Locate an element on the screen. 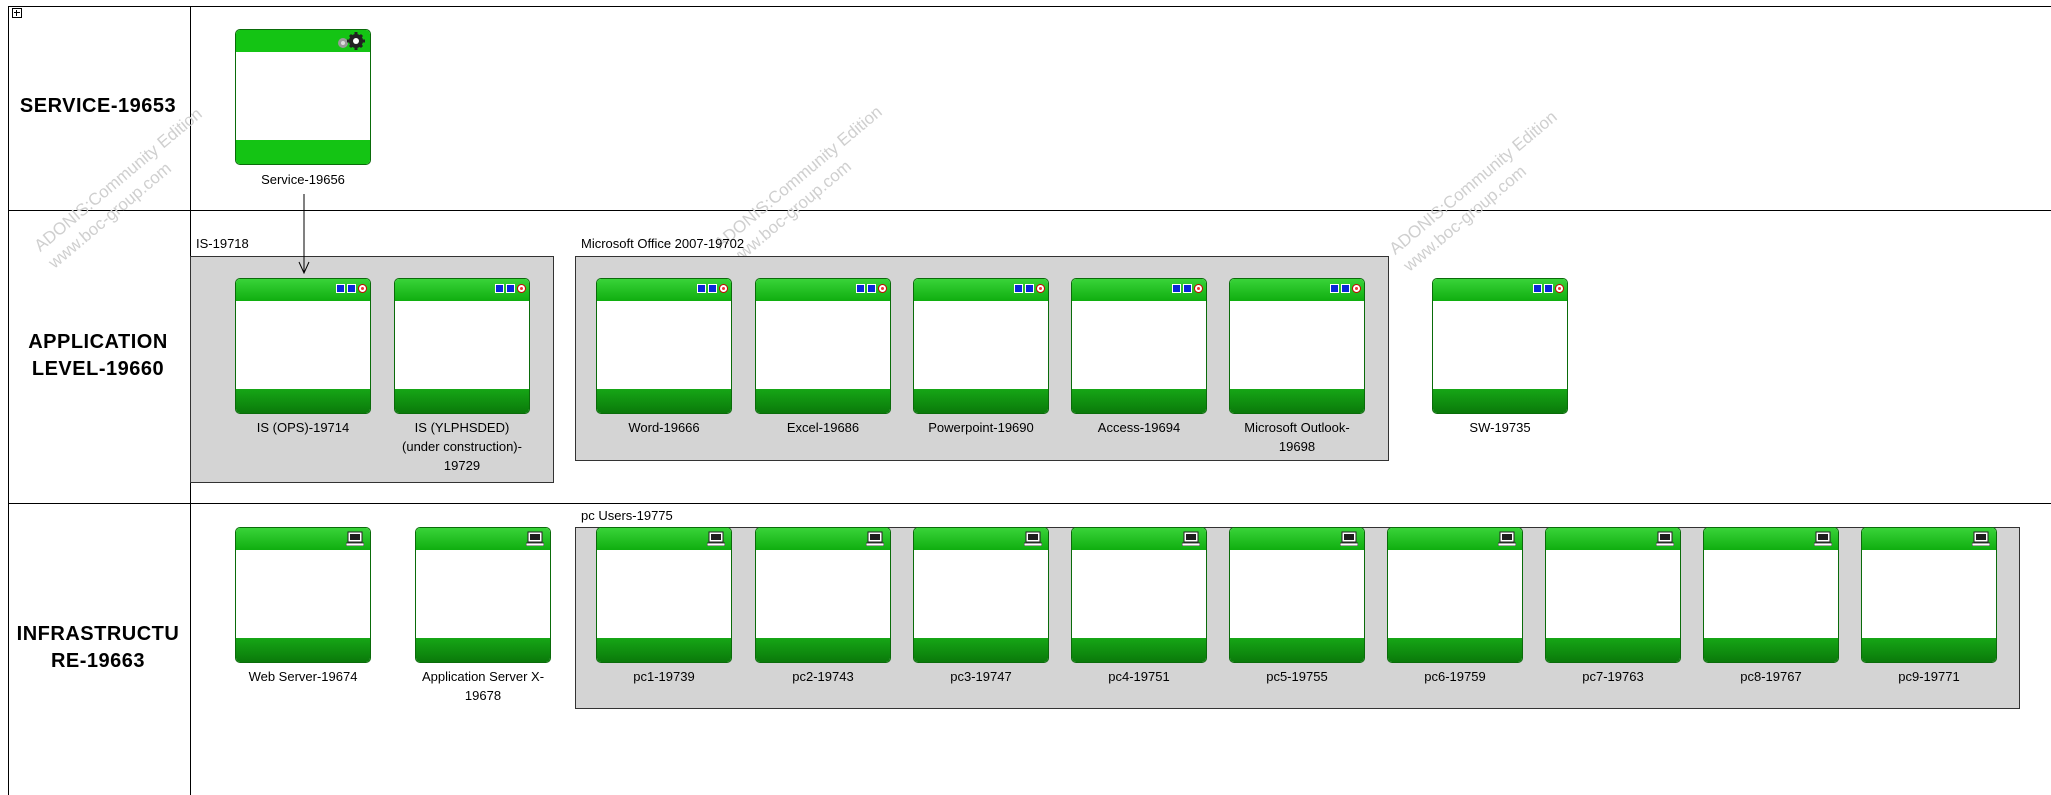  service-label: Service-19656 is located at coordinates (303, 179).